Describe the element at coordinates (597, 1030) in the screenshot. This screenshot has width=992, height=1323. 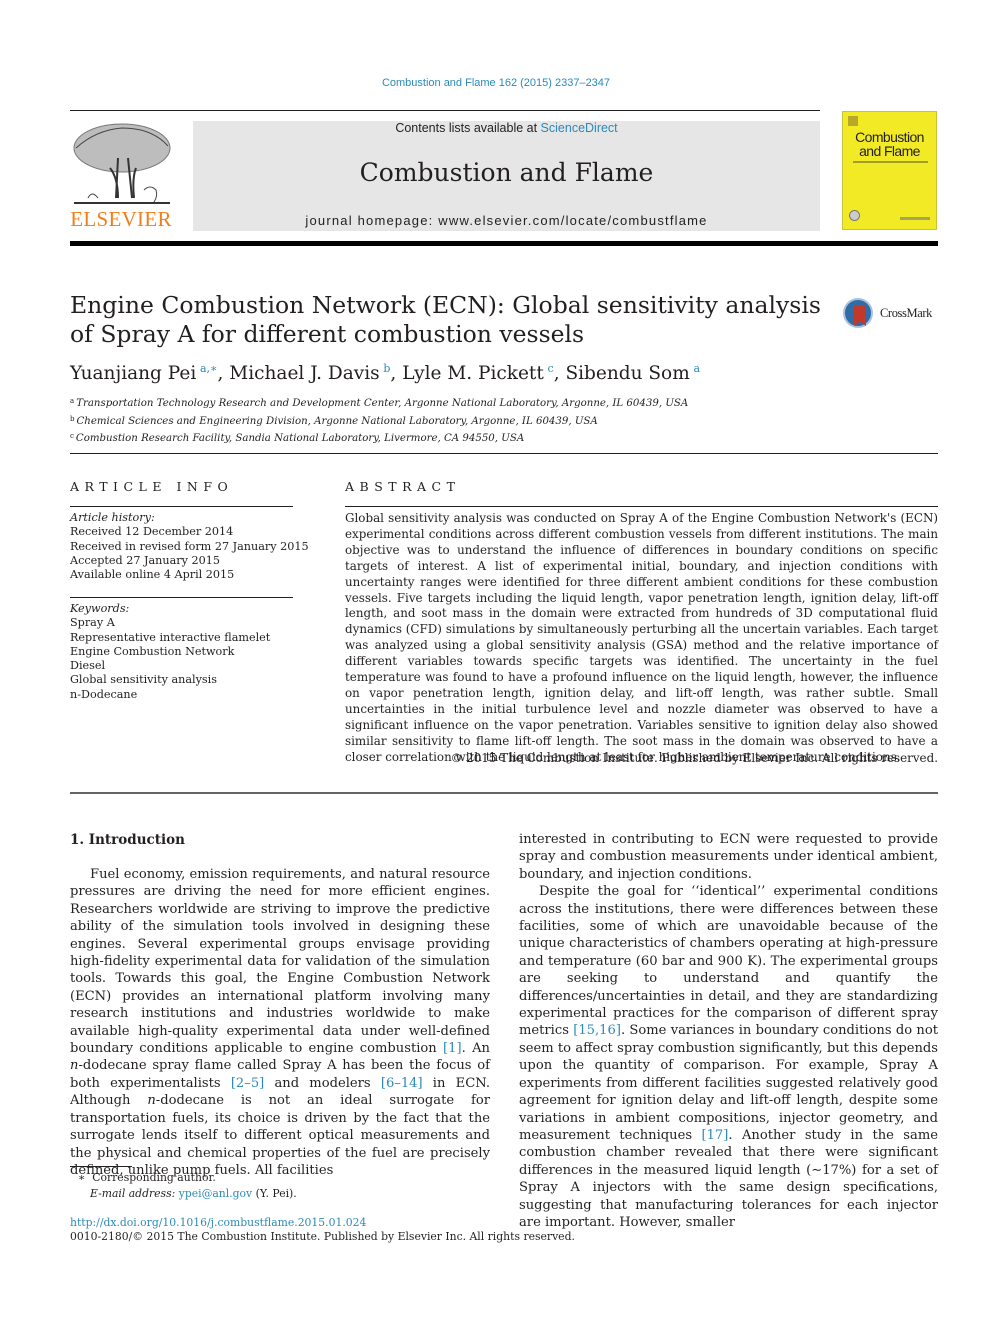
I see `citation-link: [15,16]` at that location.